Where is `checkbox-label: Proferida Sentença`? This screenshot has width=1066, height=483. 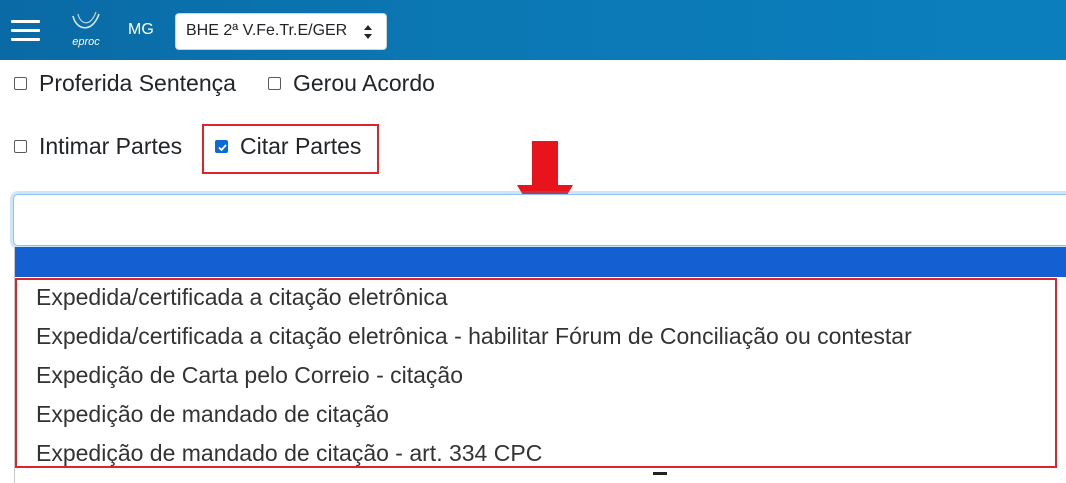
checkbox-label: Proferida Sentença is located at coordinates (137, 83).